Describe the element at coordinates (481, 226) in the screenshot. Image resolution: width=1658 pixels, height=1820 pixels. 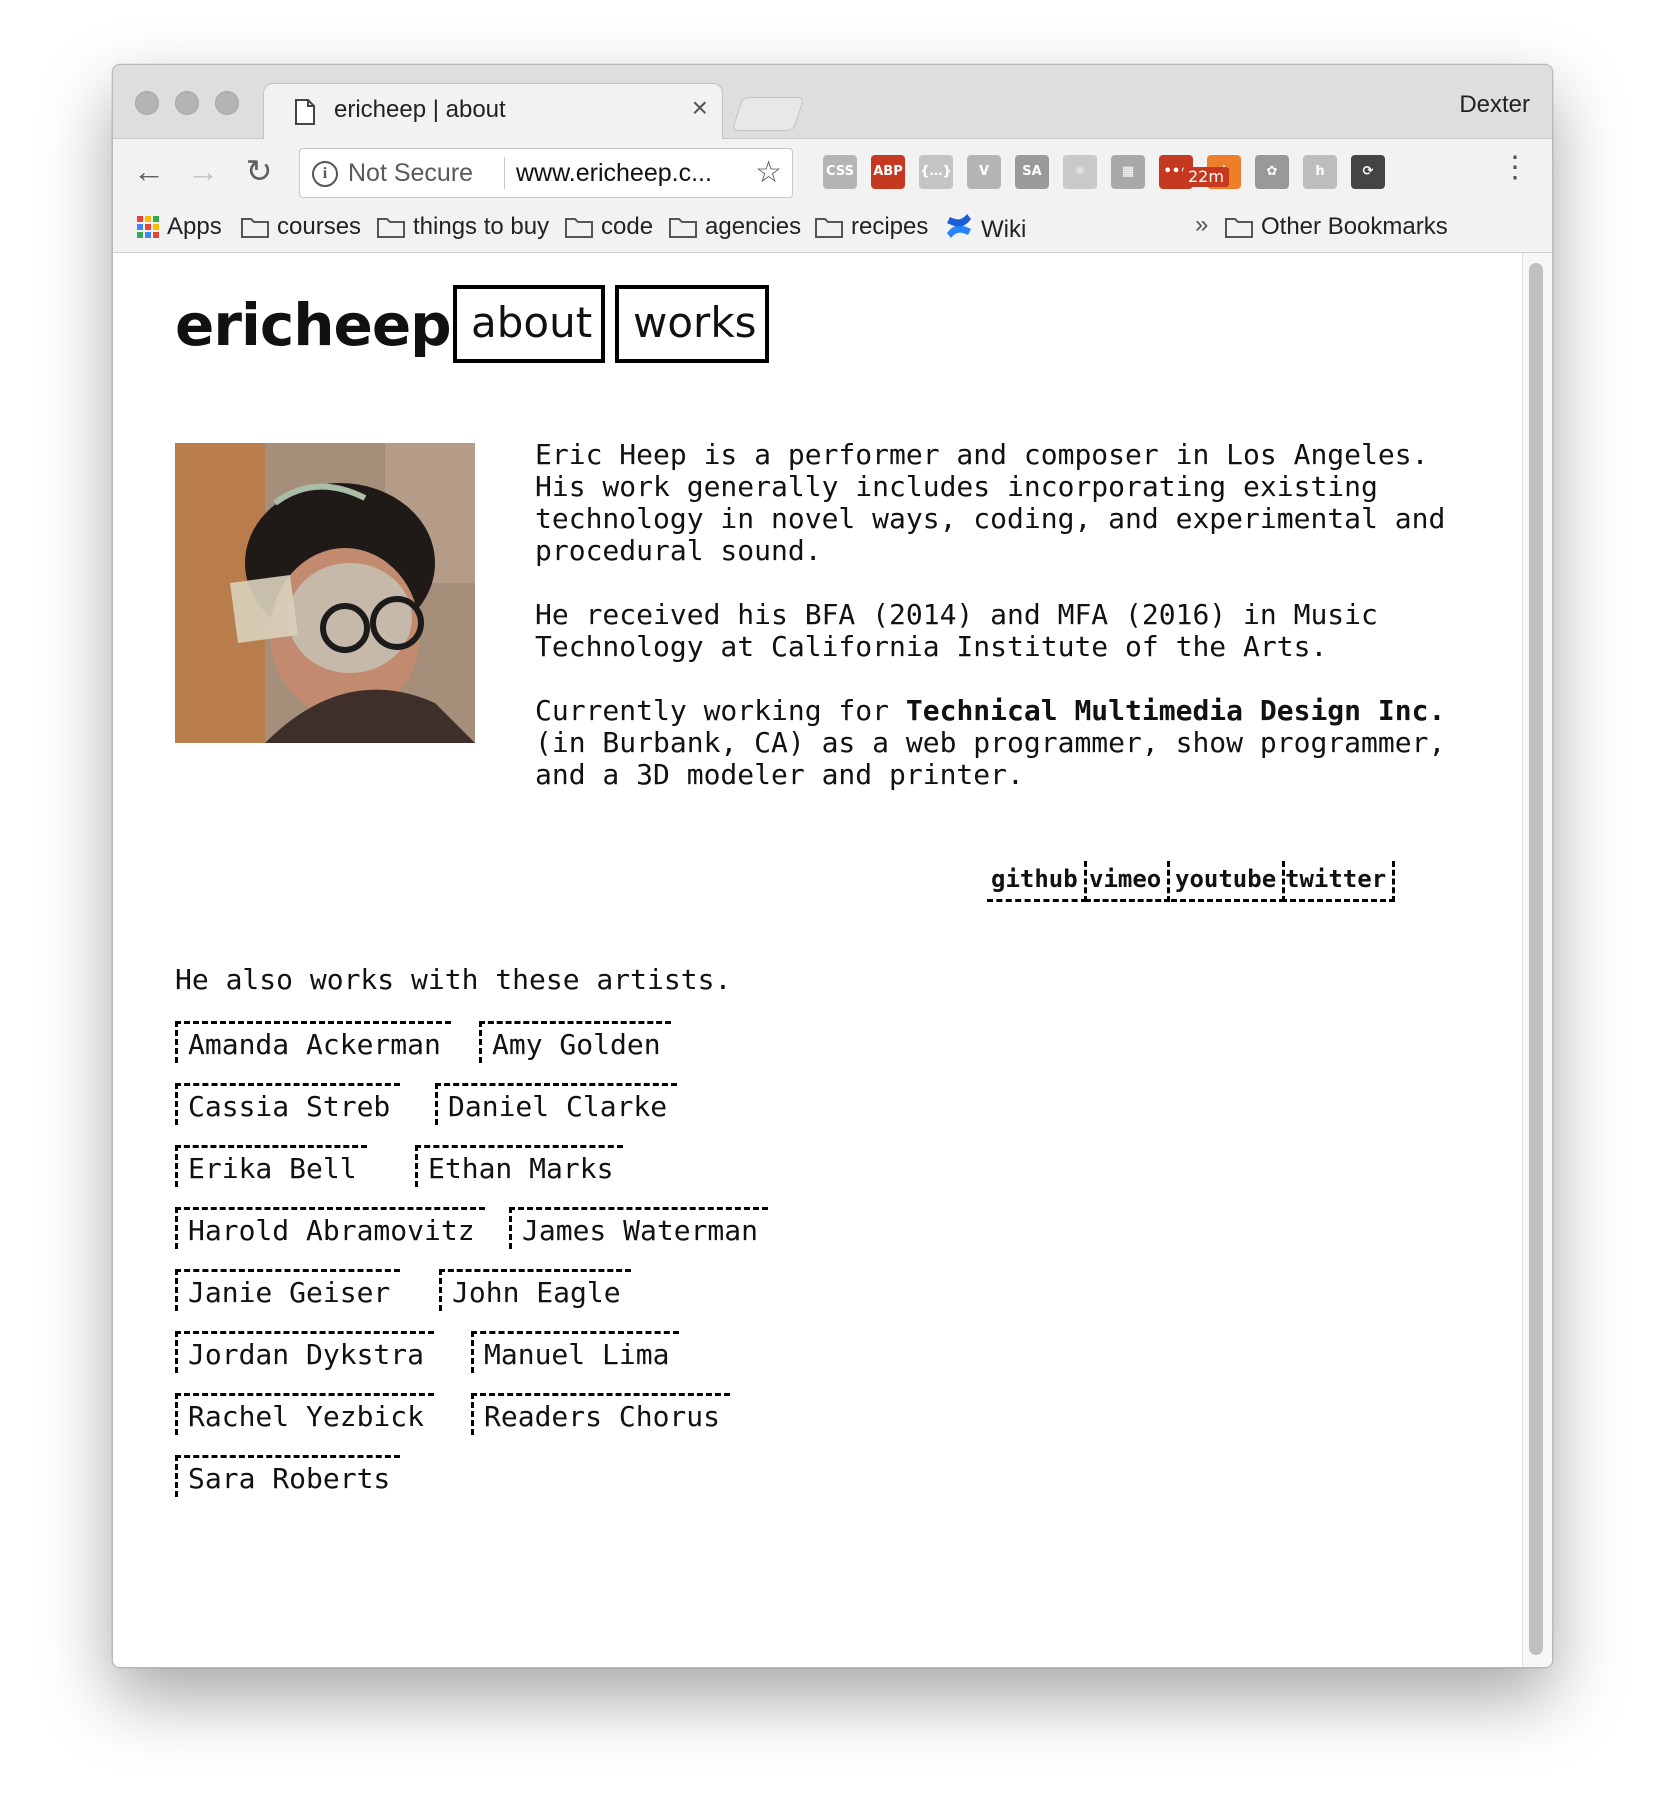
I see `bookmark-label: things to buy` at that location.